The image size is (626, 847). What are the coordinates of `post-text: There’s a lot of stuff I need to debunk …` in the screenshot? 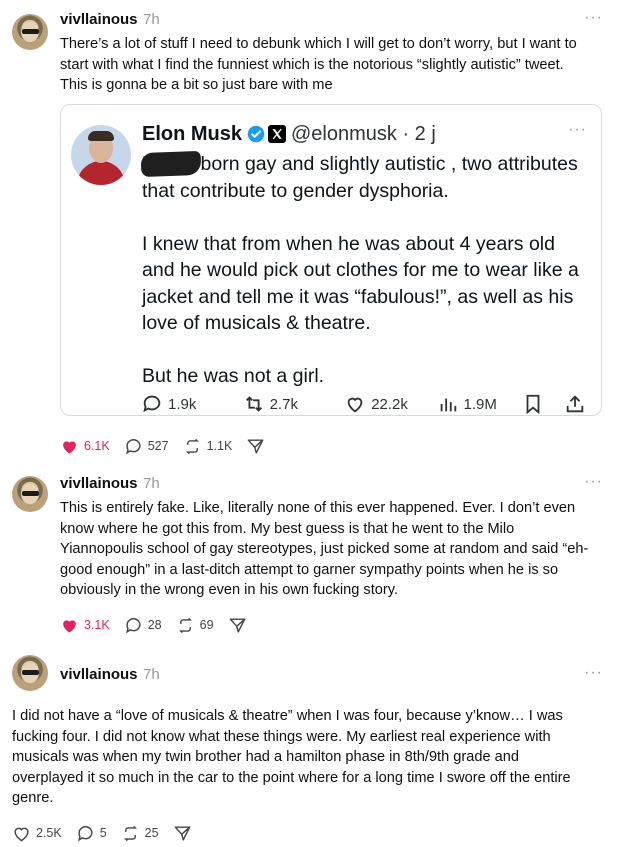 It's located at (337, 65).